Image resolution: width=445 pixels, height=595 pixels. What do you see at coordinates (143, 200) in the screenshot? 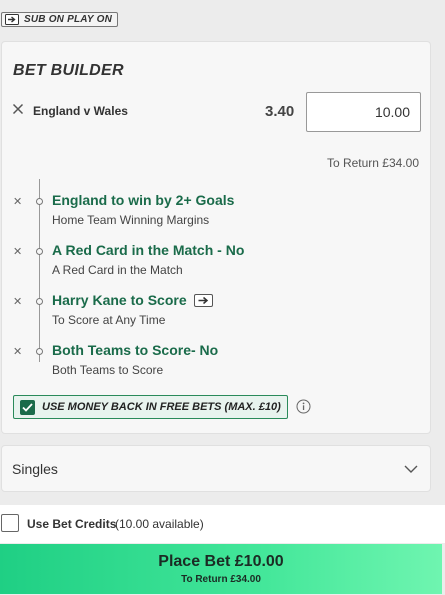
I see `selection-title: England to win by 2+ Goals` at bounding box center [143, 200].